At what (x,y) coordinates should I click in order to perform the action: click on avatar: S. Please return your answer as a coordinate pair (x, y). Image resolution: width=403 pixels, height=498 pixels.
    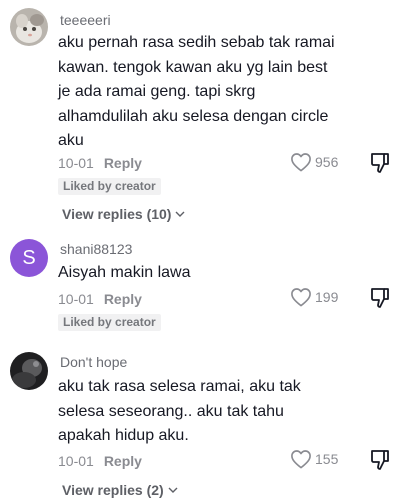
    Looking at the image, I should click on (29, 258).